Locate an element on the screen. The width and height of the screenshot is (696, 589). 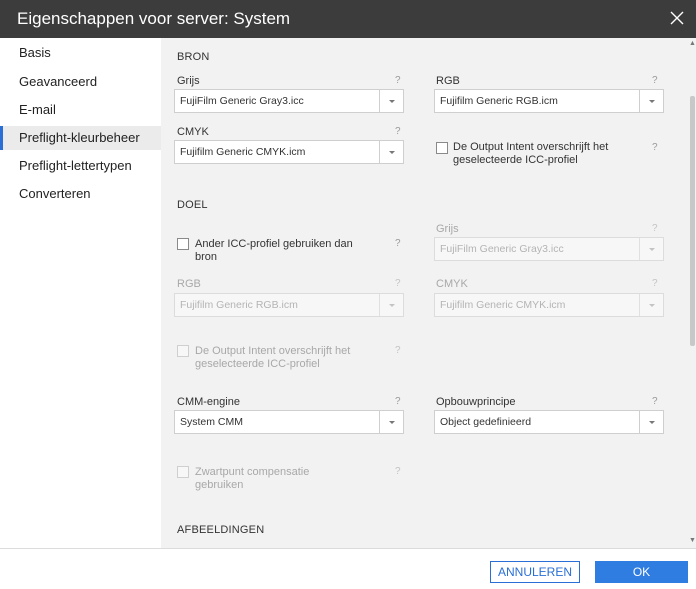
sidebar-item-basis: Basis is located at coordinates (80, 53).